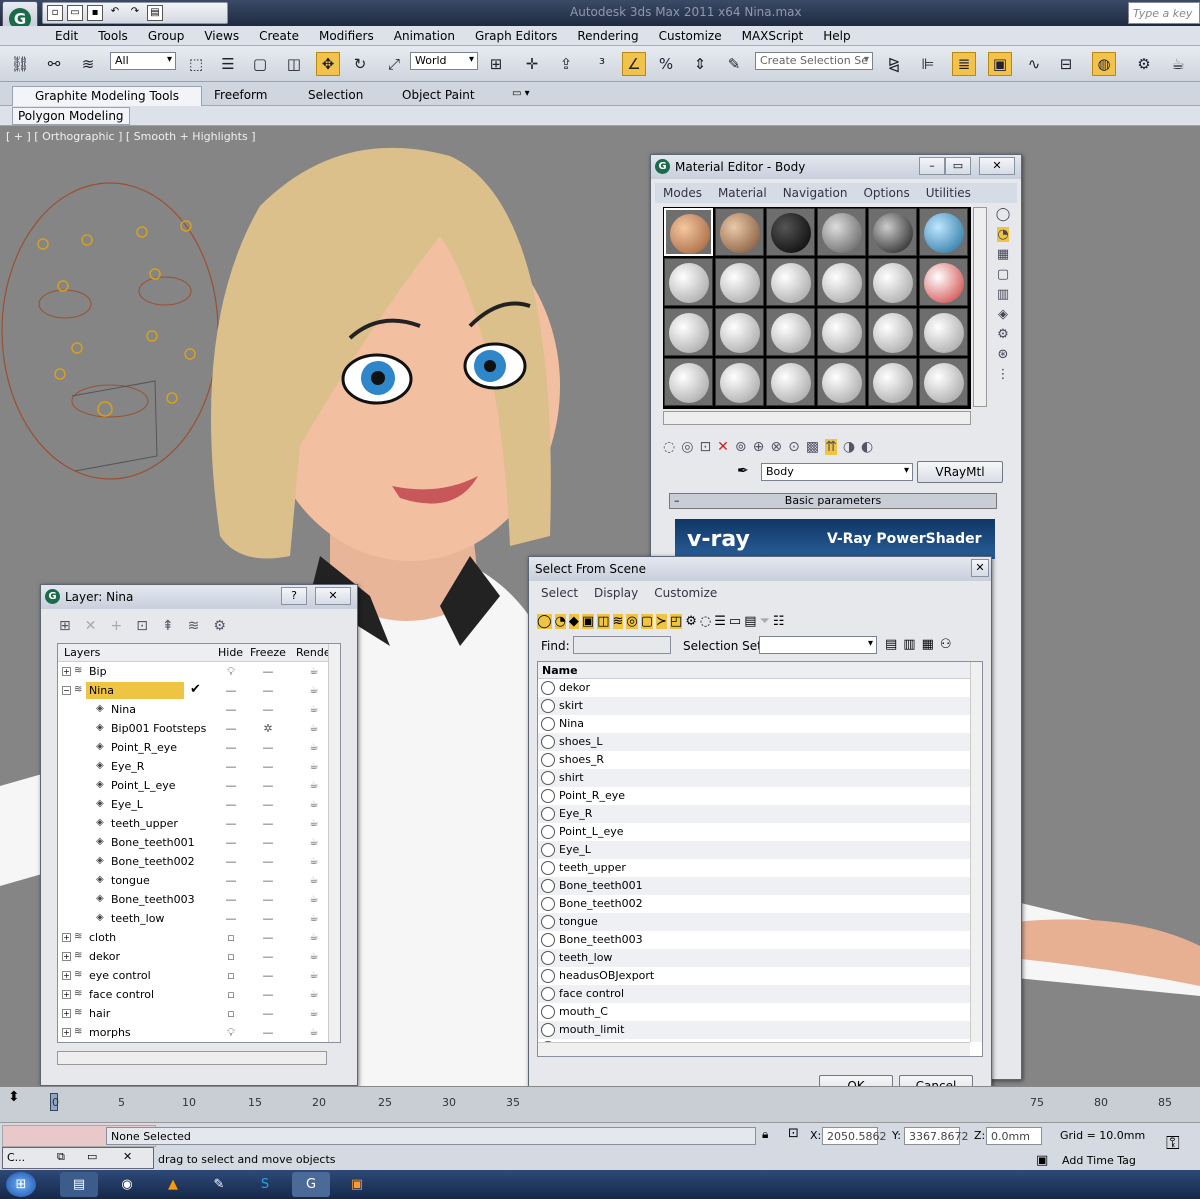  Describe the element at coordinates (600, 1104) in the screenshot. I see `time-slider-track: ⬍ 0 5 10 15 20 25 30 35 75 80 85` at that location.